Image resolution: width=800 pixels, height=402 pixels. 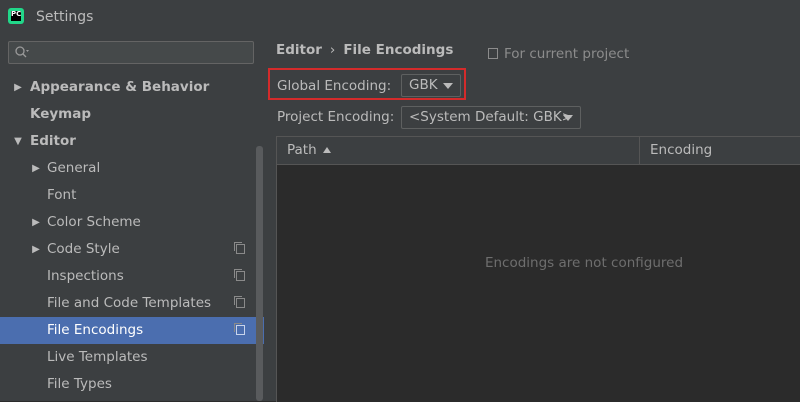 I want to click on sidebar-item-label: Appearance & Behavior, so click(x=120, y=87).